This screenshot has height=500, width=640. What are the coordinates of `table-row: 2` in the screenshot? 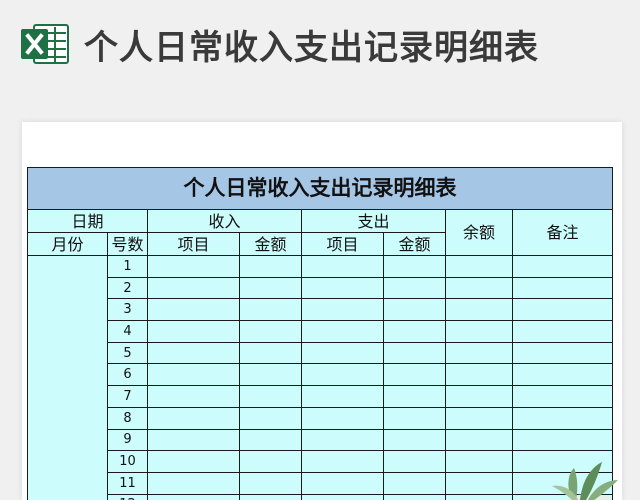 It's located at (320, 288).